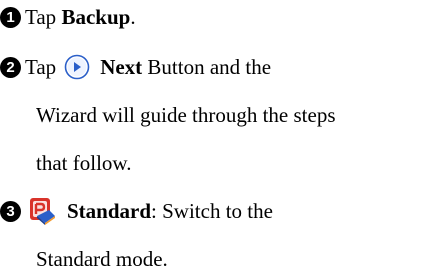 This screenshot has width=421, height=277. I want to click on step-2-continuation-2: that follow., so click(83, 163).